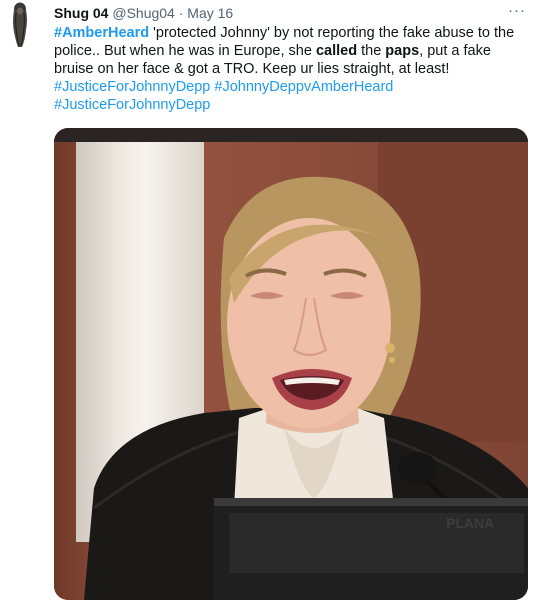  What do you see at coordinates (132, 87) in the screenshot?
I see `hashtag-justiceforjohnnydepp: #JusticeForJohnnyDepp` at bounding box center [132, 87].